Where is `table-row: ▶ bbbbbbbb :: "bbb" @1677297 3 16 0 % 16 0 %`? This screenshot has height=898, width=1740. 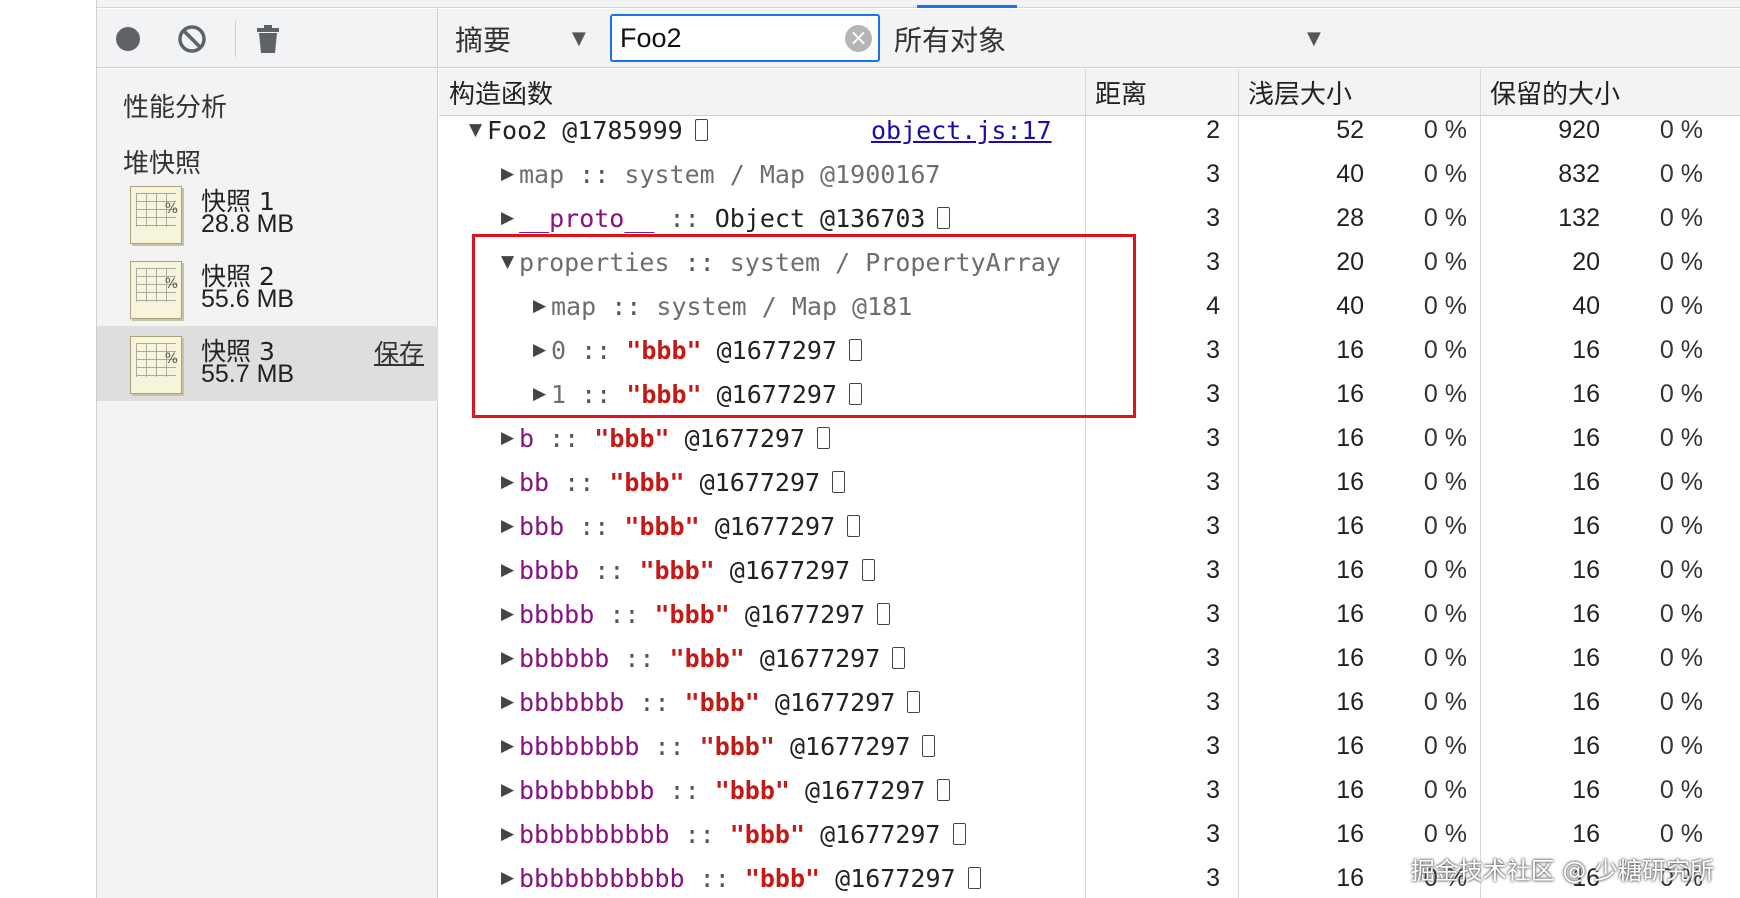 table-row: ▶ bbbbbbbb :: "bbb" @1677297 3 16 0 % 16 0 % is located at coordinates (1089, 746).